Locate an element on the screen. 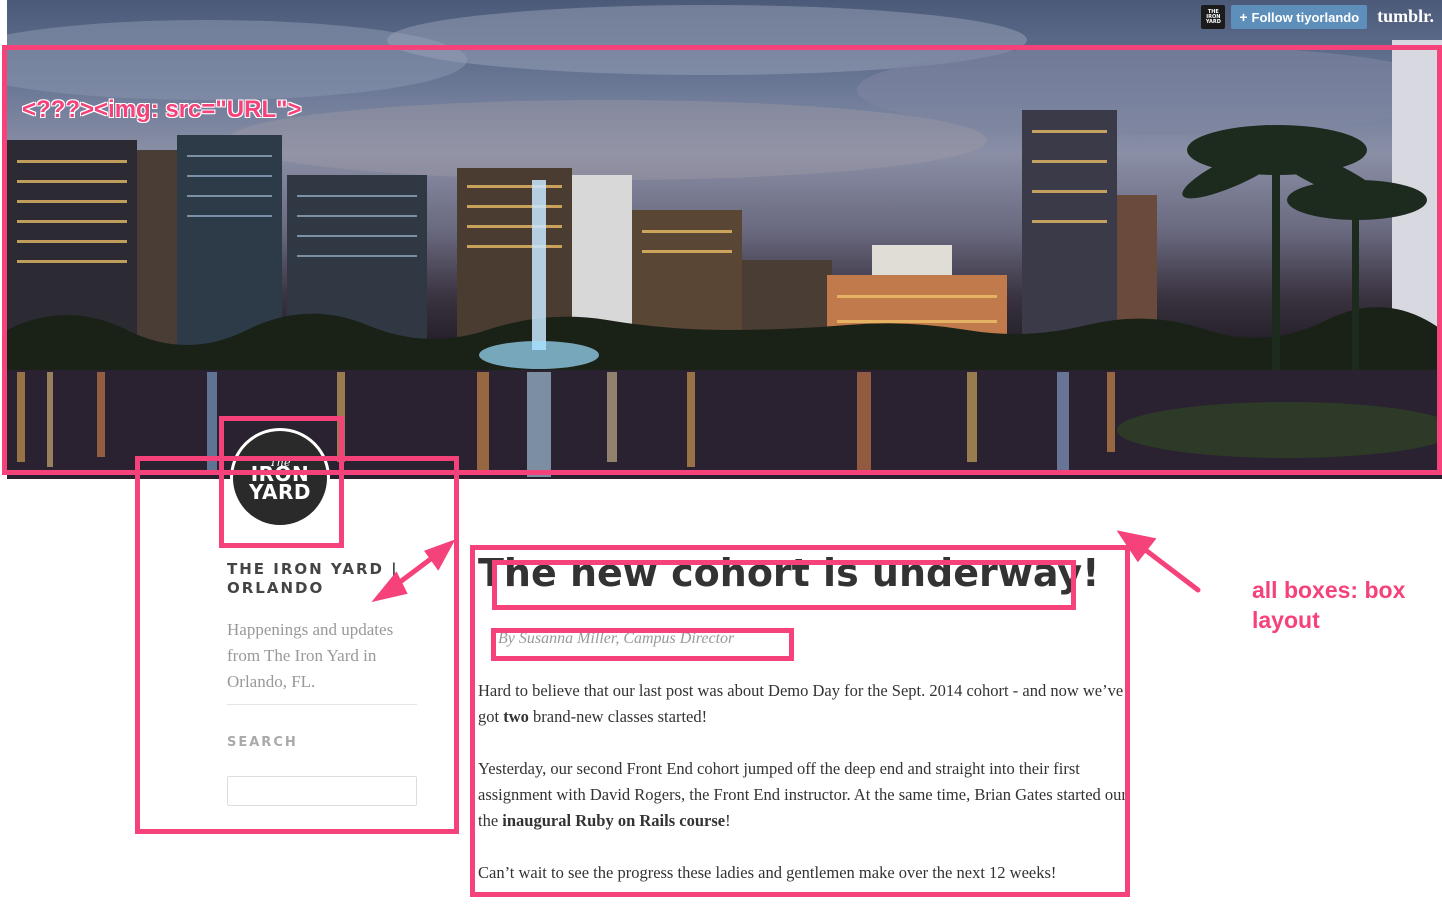  annotation-layout-note: all boxes: box layout is located at coordinates (1329, 605).